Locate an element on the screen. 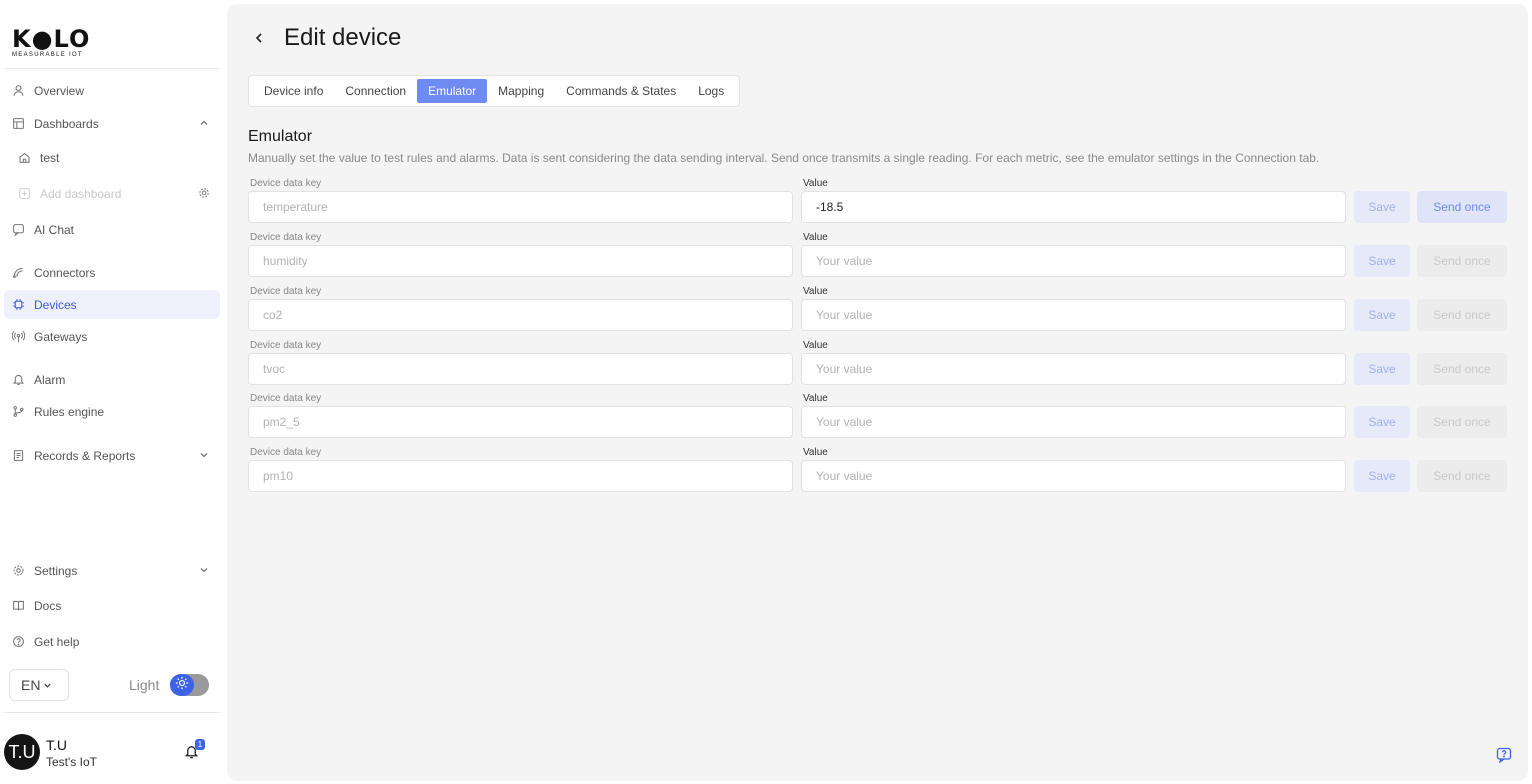 The height and width of the screenshot is (784, 1532). language-select: EN is located at coordinates (39, 685).